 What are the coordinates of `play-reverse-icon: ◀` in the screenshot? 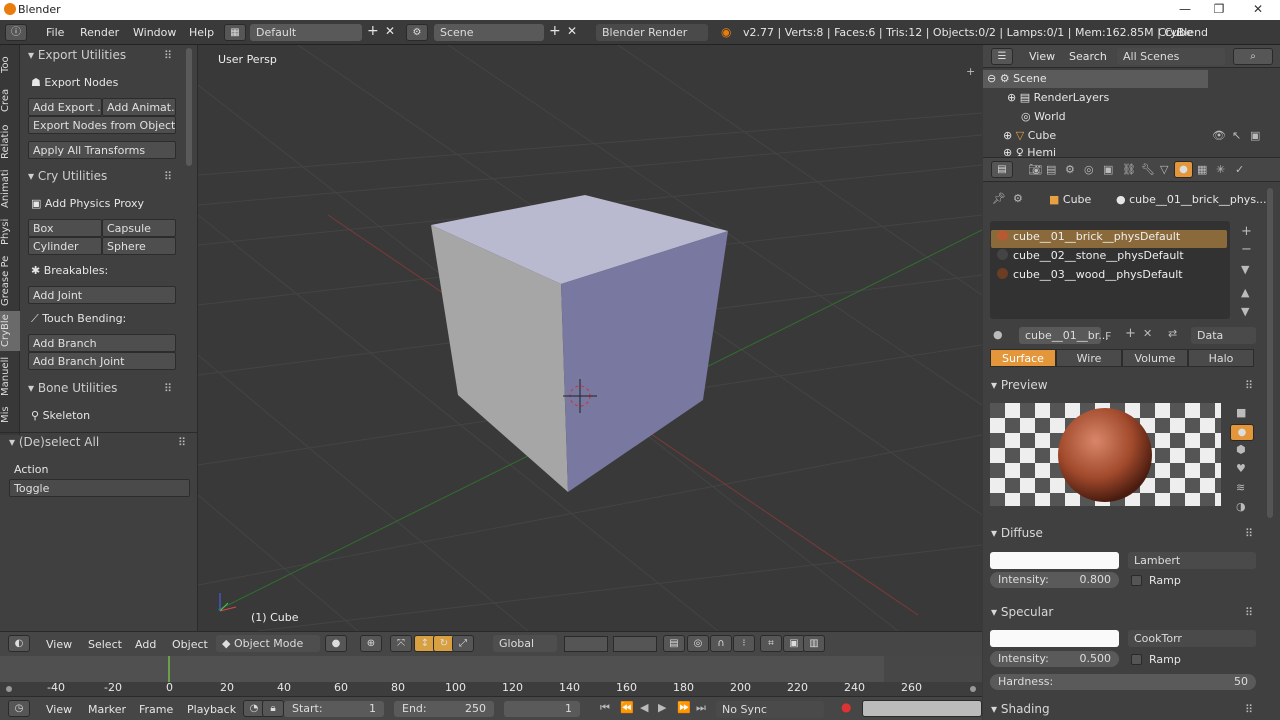 It's located at (644, 707).